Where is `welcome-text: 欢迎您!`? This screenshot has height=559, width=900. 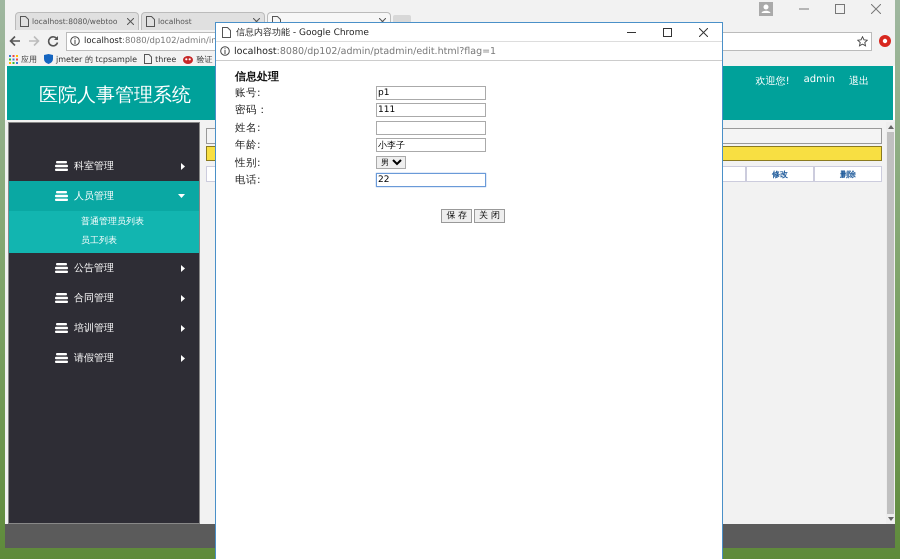
welcome-text: 欢迎您! is located at coordinates (773, 81).